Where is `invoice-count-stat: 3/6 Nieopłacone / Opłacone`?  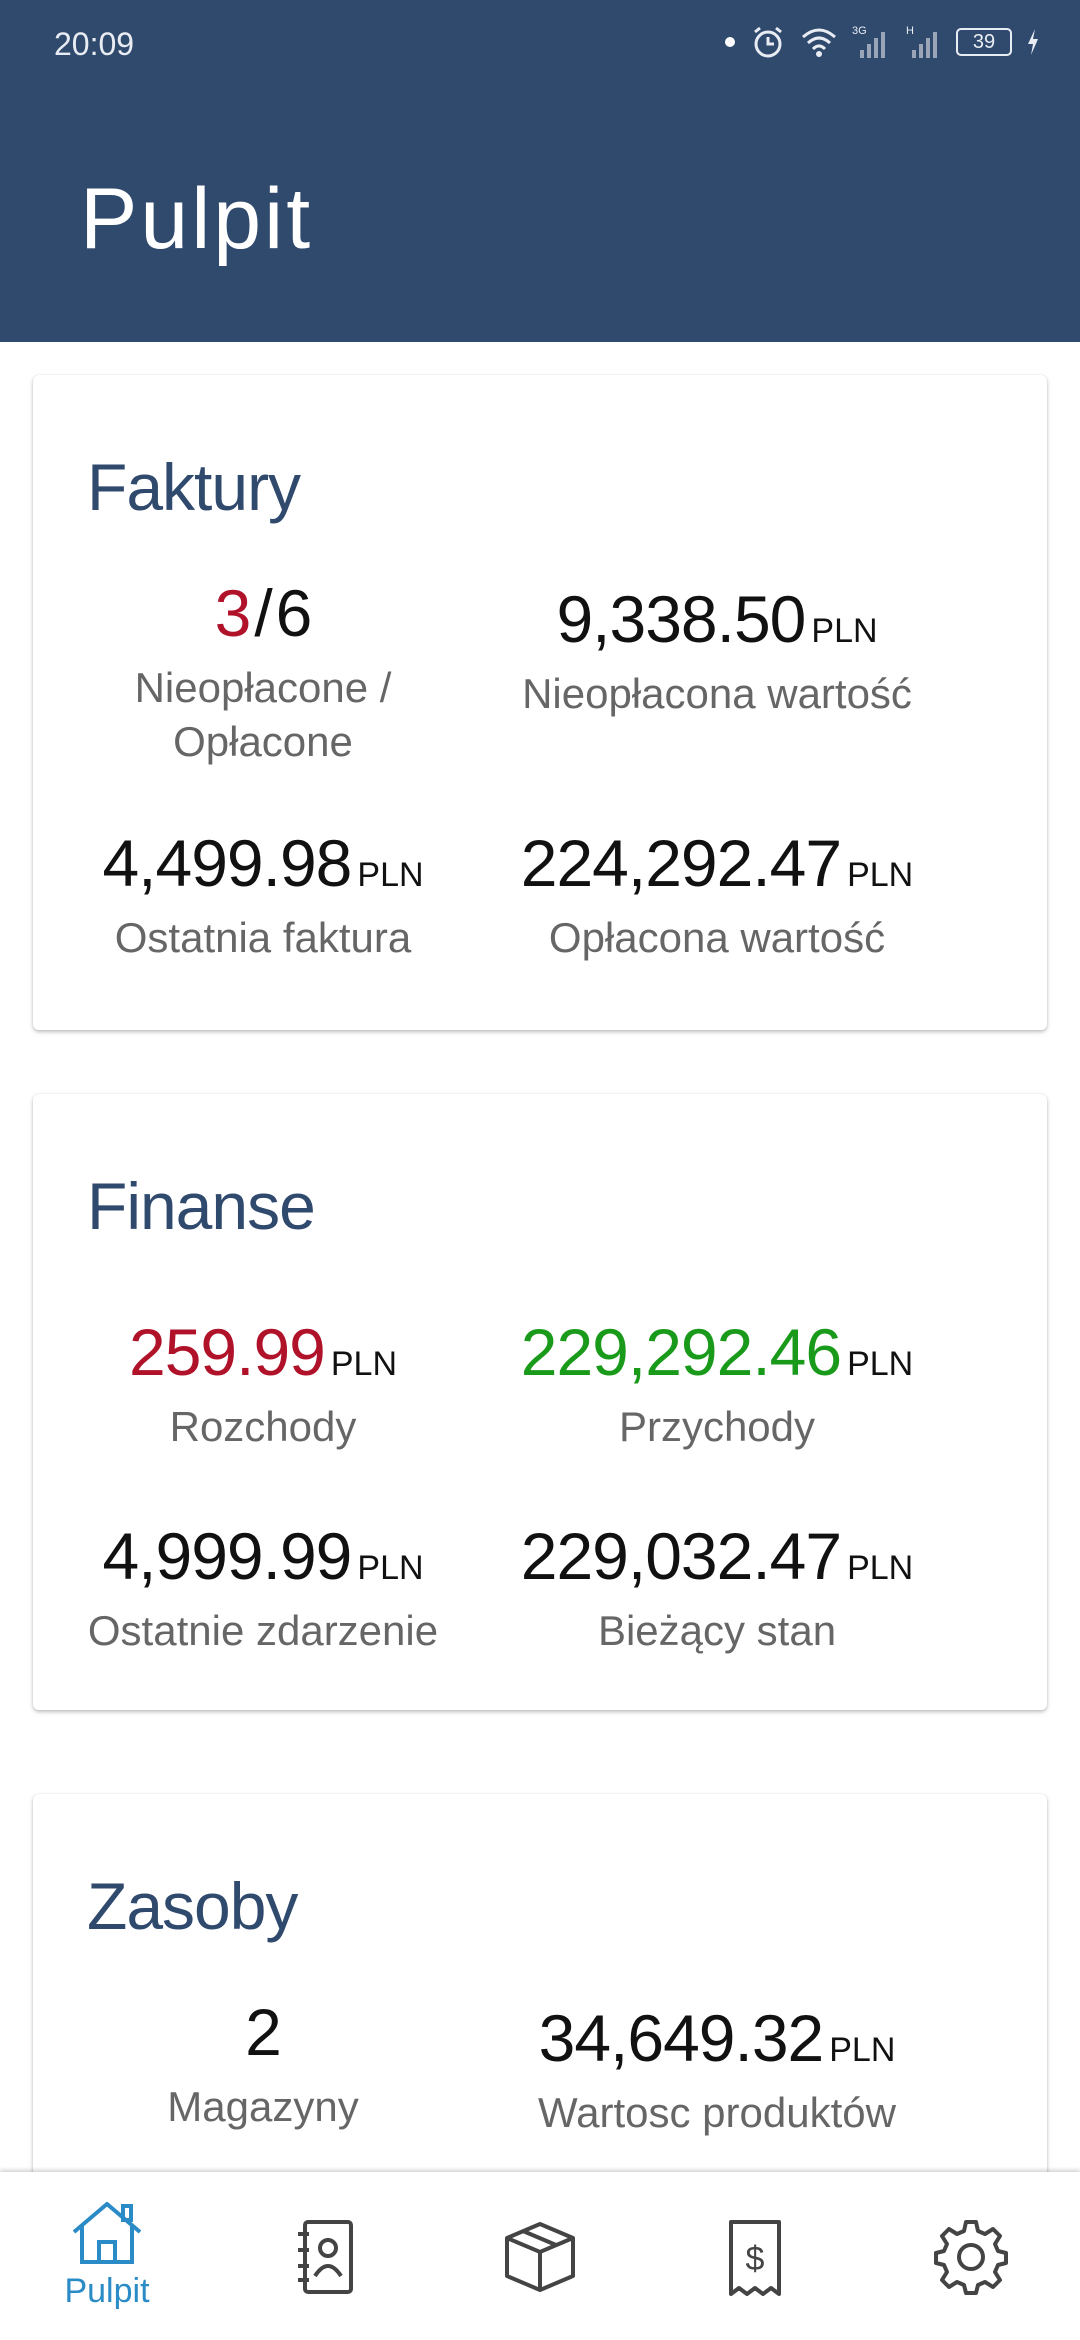
invoice-count-stat: 3/6 Nieopłacone / Opłacone is located at coordinates (263, 672).